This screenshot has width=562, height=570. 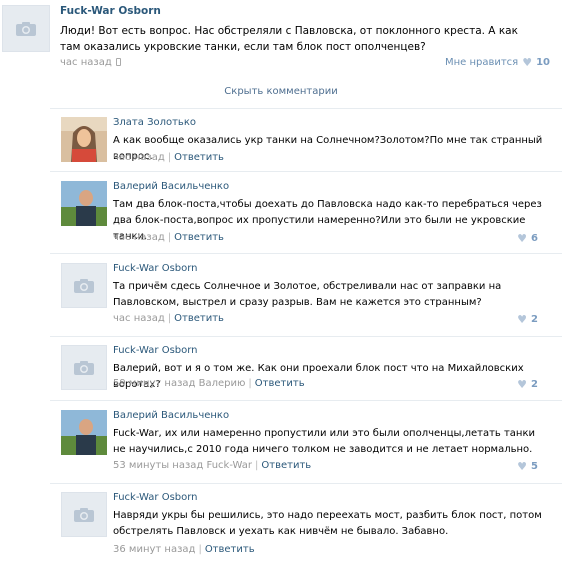 I want to click on comment-meta: 53 минуты назад Fuck-War | Ответить, so click(x=212, y=465).